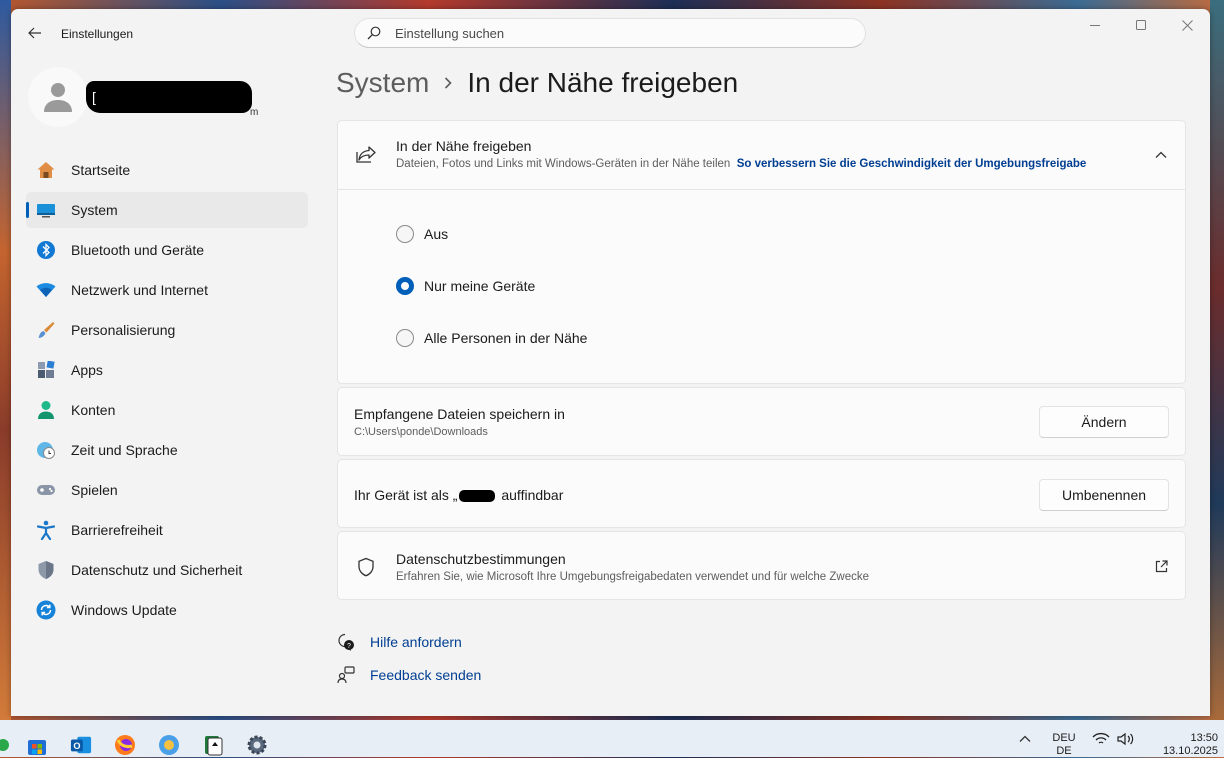  Describe the element at coordinates (167, 410) in the screenshot. I see `sidebar-item-konten: Konten` at that location.